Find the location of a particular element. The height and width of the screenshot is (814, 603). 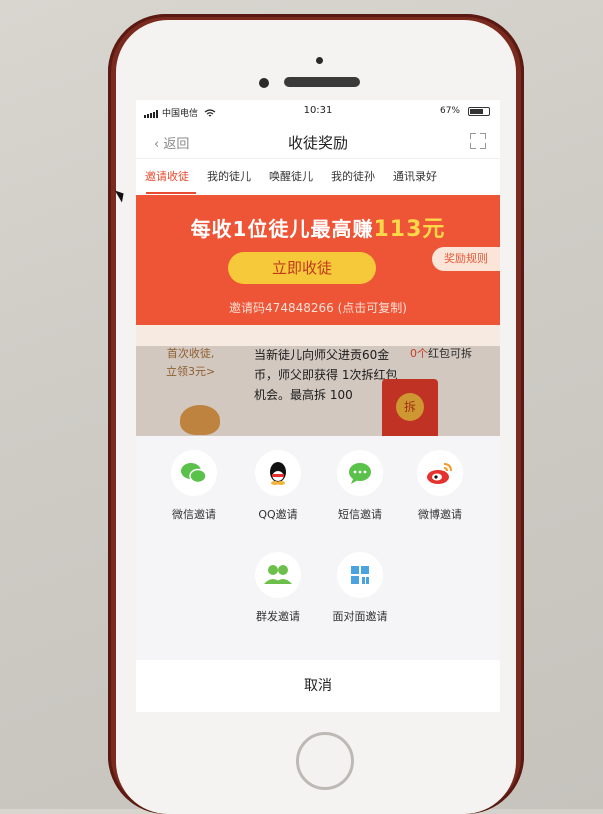

home-button is located at coordinates (325, 761).